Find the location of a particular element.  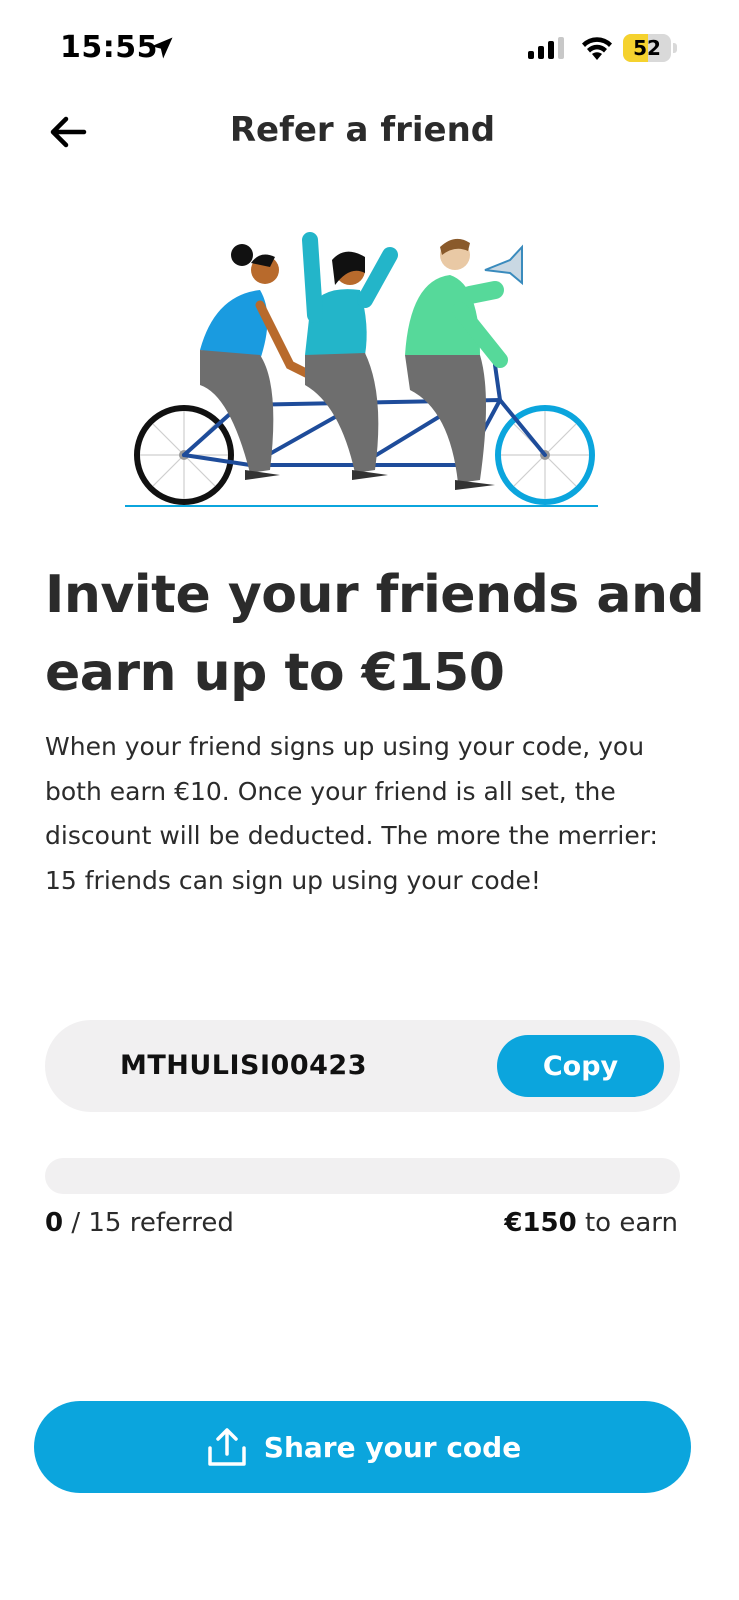

location-arrow-icon is located at coordinates (162, 48).